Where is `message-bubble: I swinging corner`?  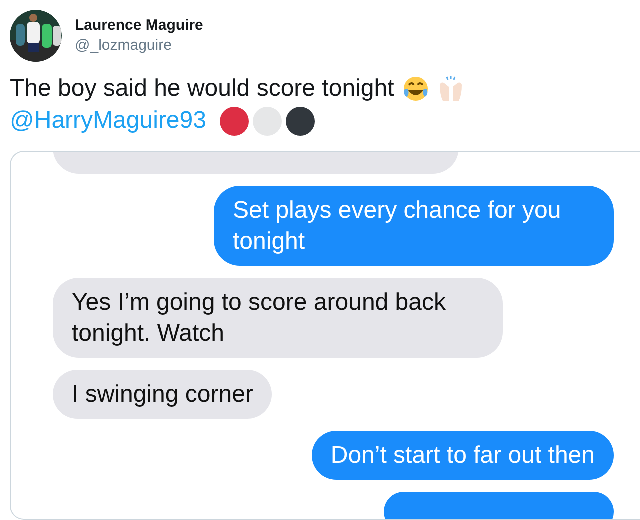 message-bubble: I swinging corner is located at coordinates (162, 394).